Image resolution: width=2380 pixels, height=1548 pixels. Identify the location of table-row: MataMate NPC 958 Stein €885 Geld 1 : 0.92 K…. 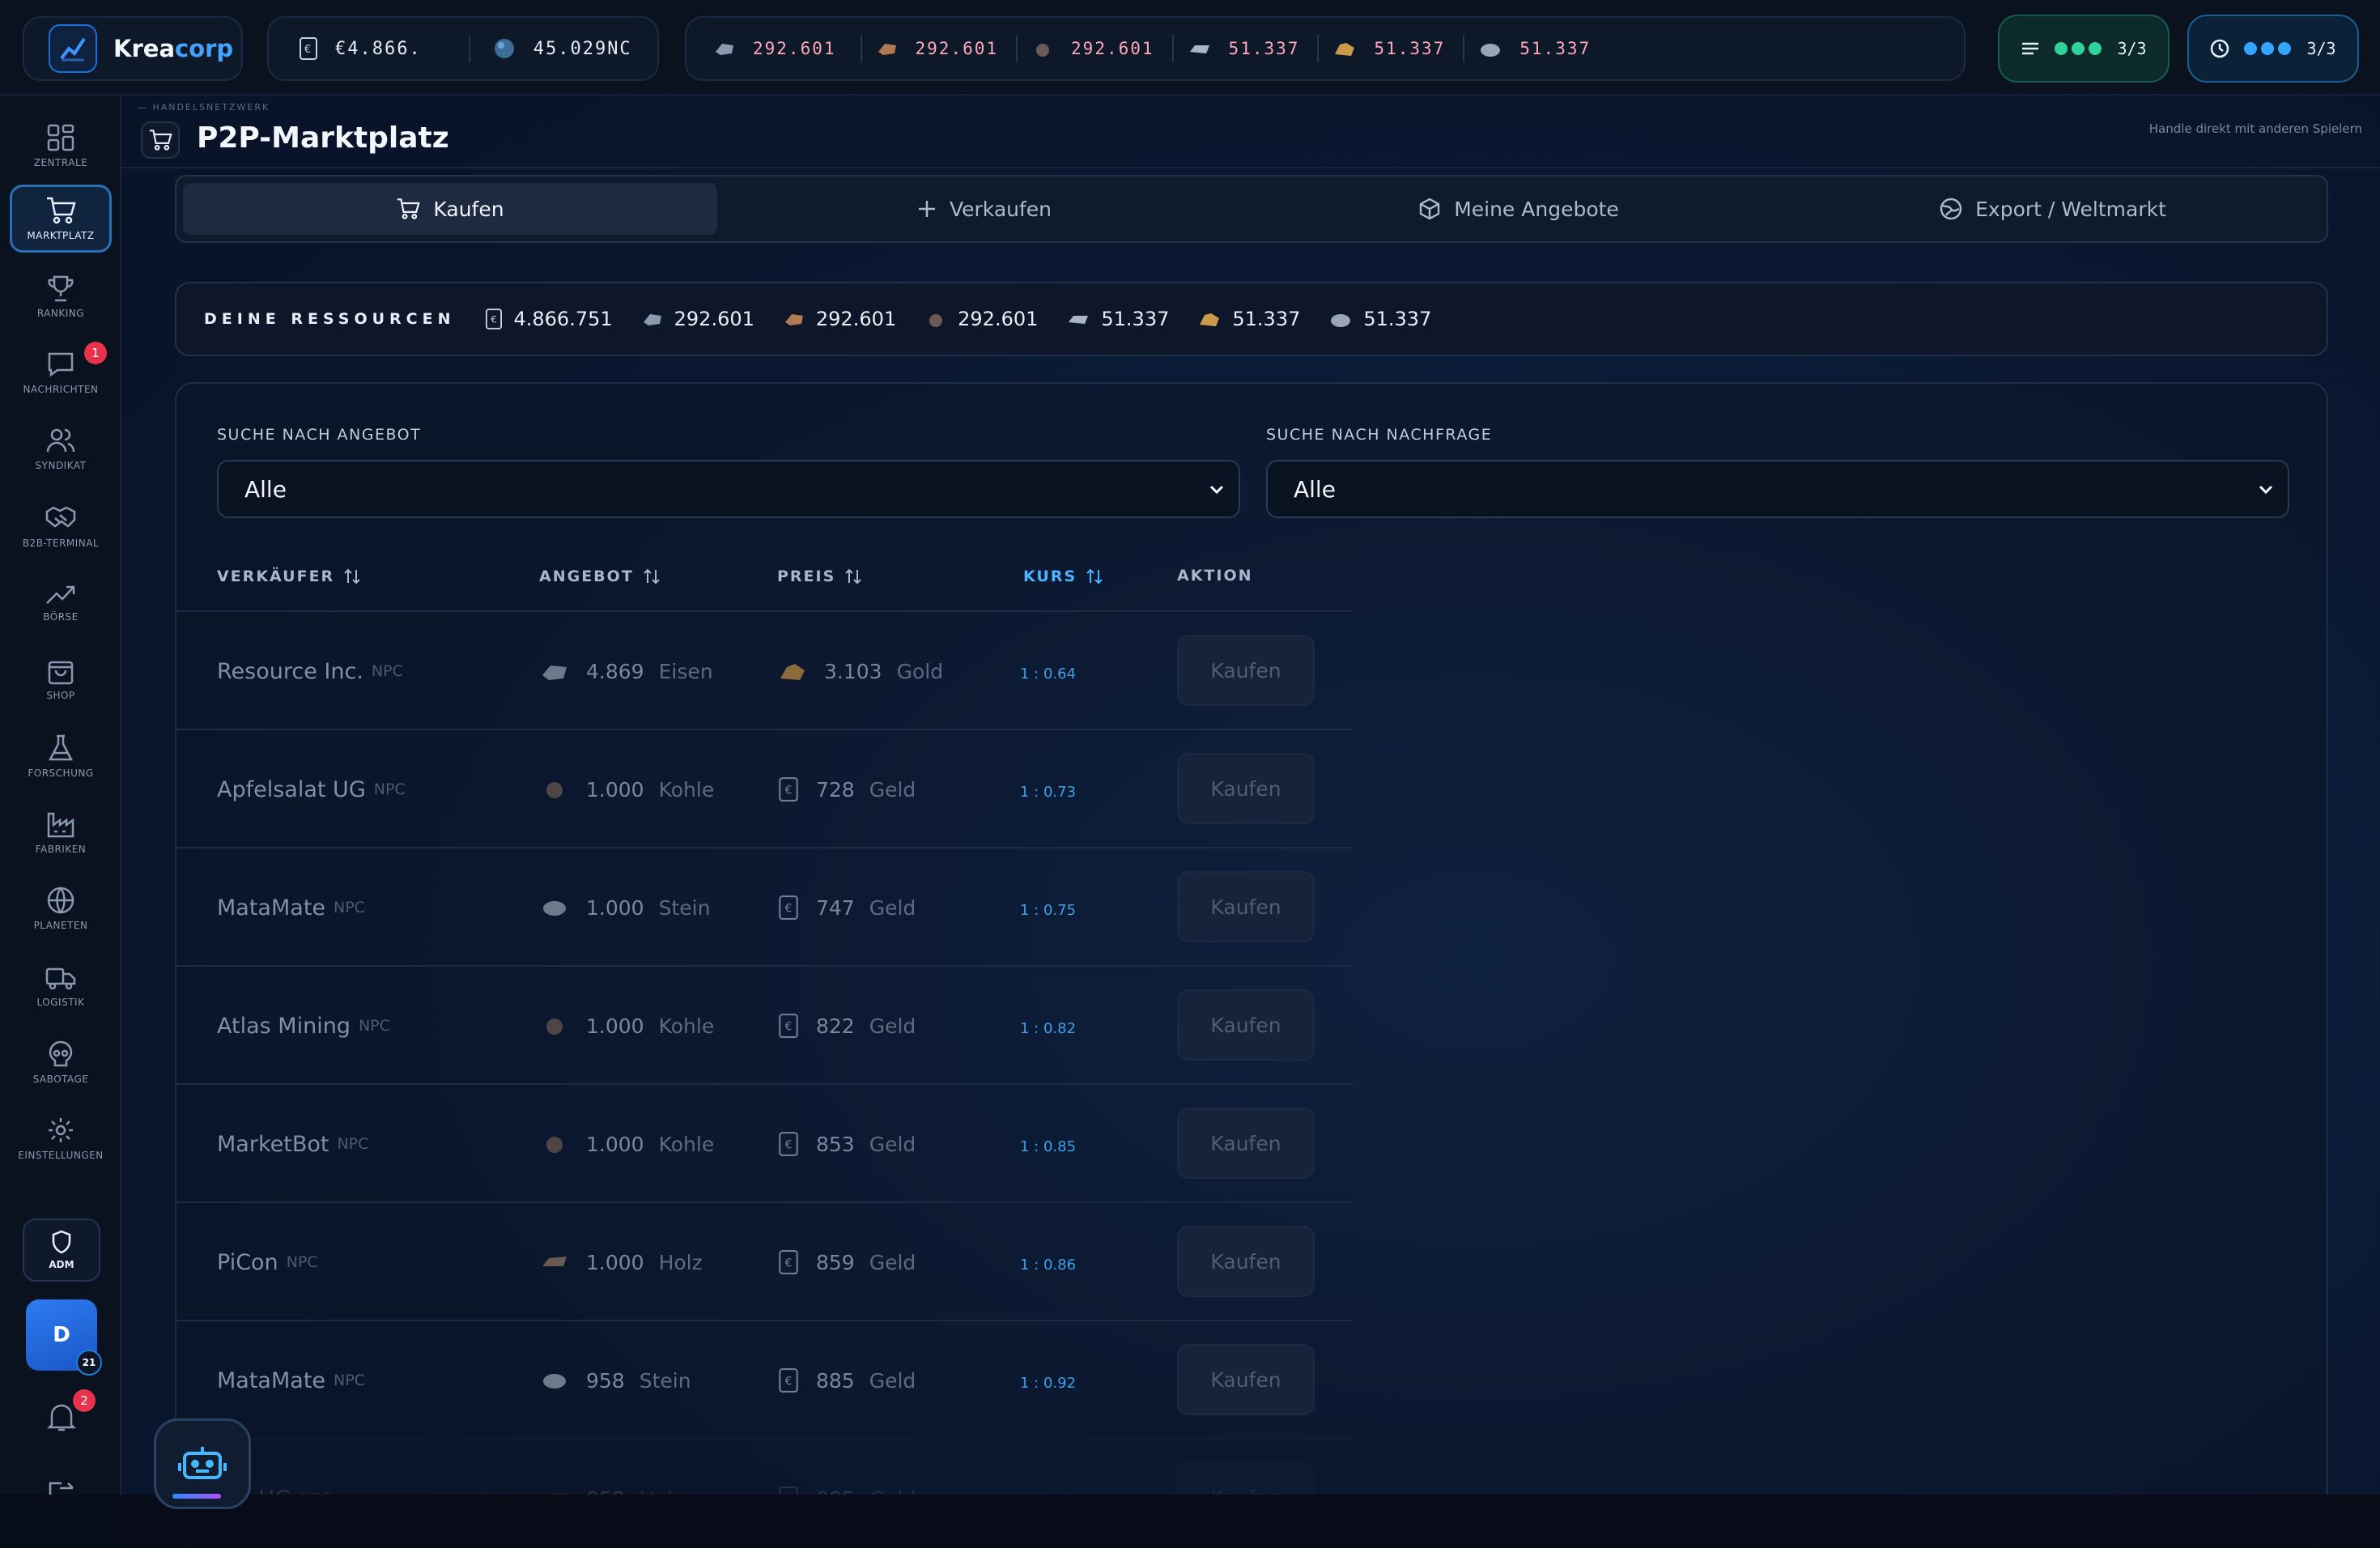
(765, 1379).